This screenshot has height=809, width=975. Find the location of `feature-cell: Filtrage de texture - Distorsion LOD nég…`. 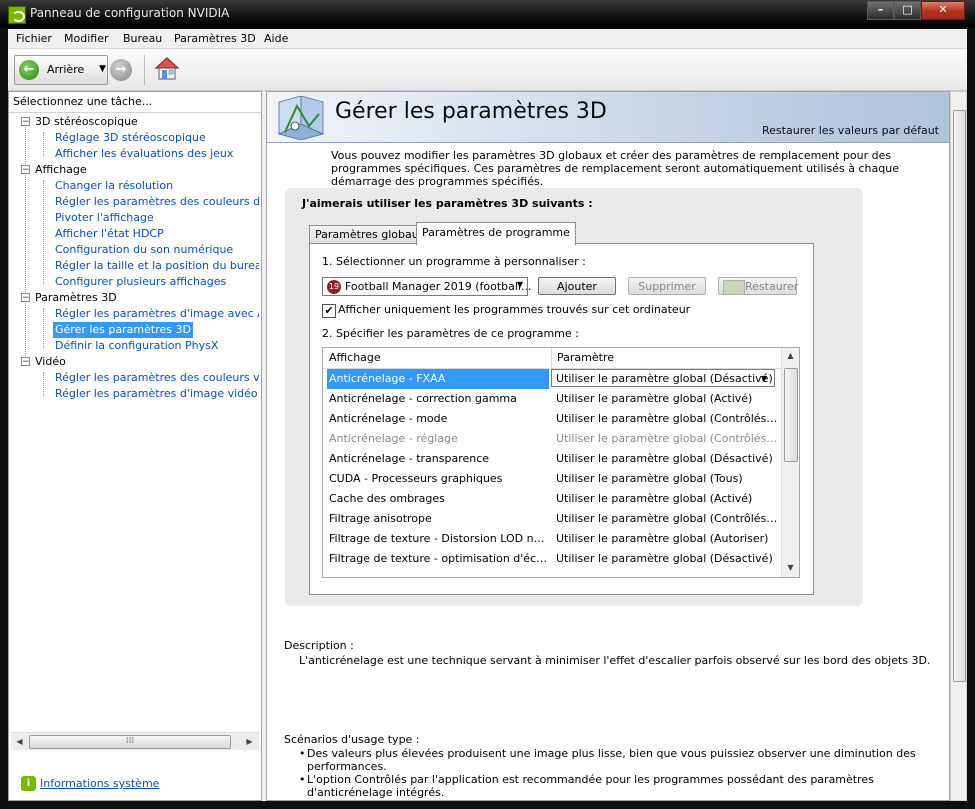

feature-cell: Filtrage de texture - Distorsion LOD nég… is located at coordinates (439, 538).